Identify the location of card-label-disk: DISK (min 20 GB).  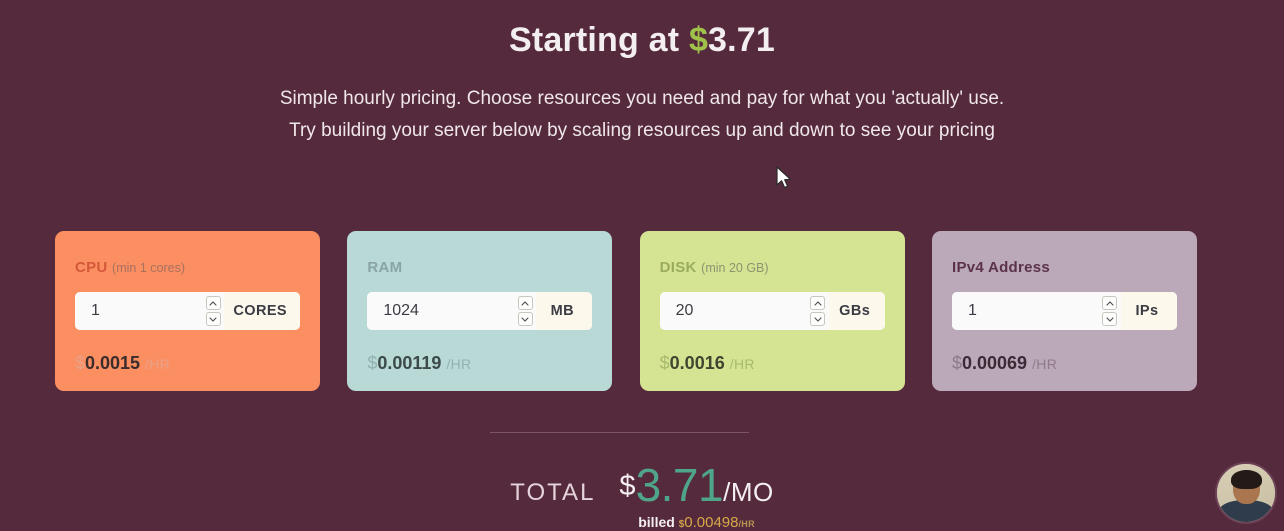
(772, 267).